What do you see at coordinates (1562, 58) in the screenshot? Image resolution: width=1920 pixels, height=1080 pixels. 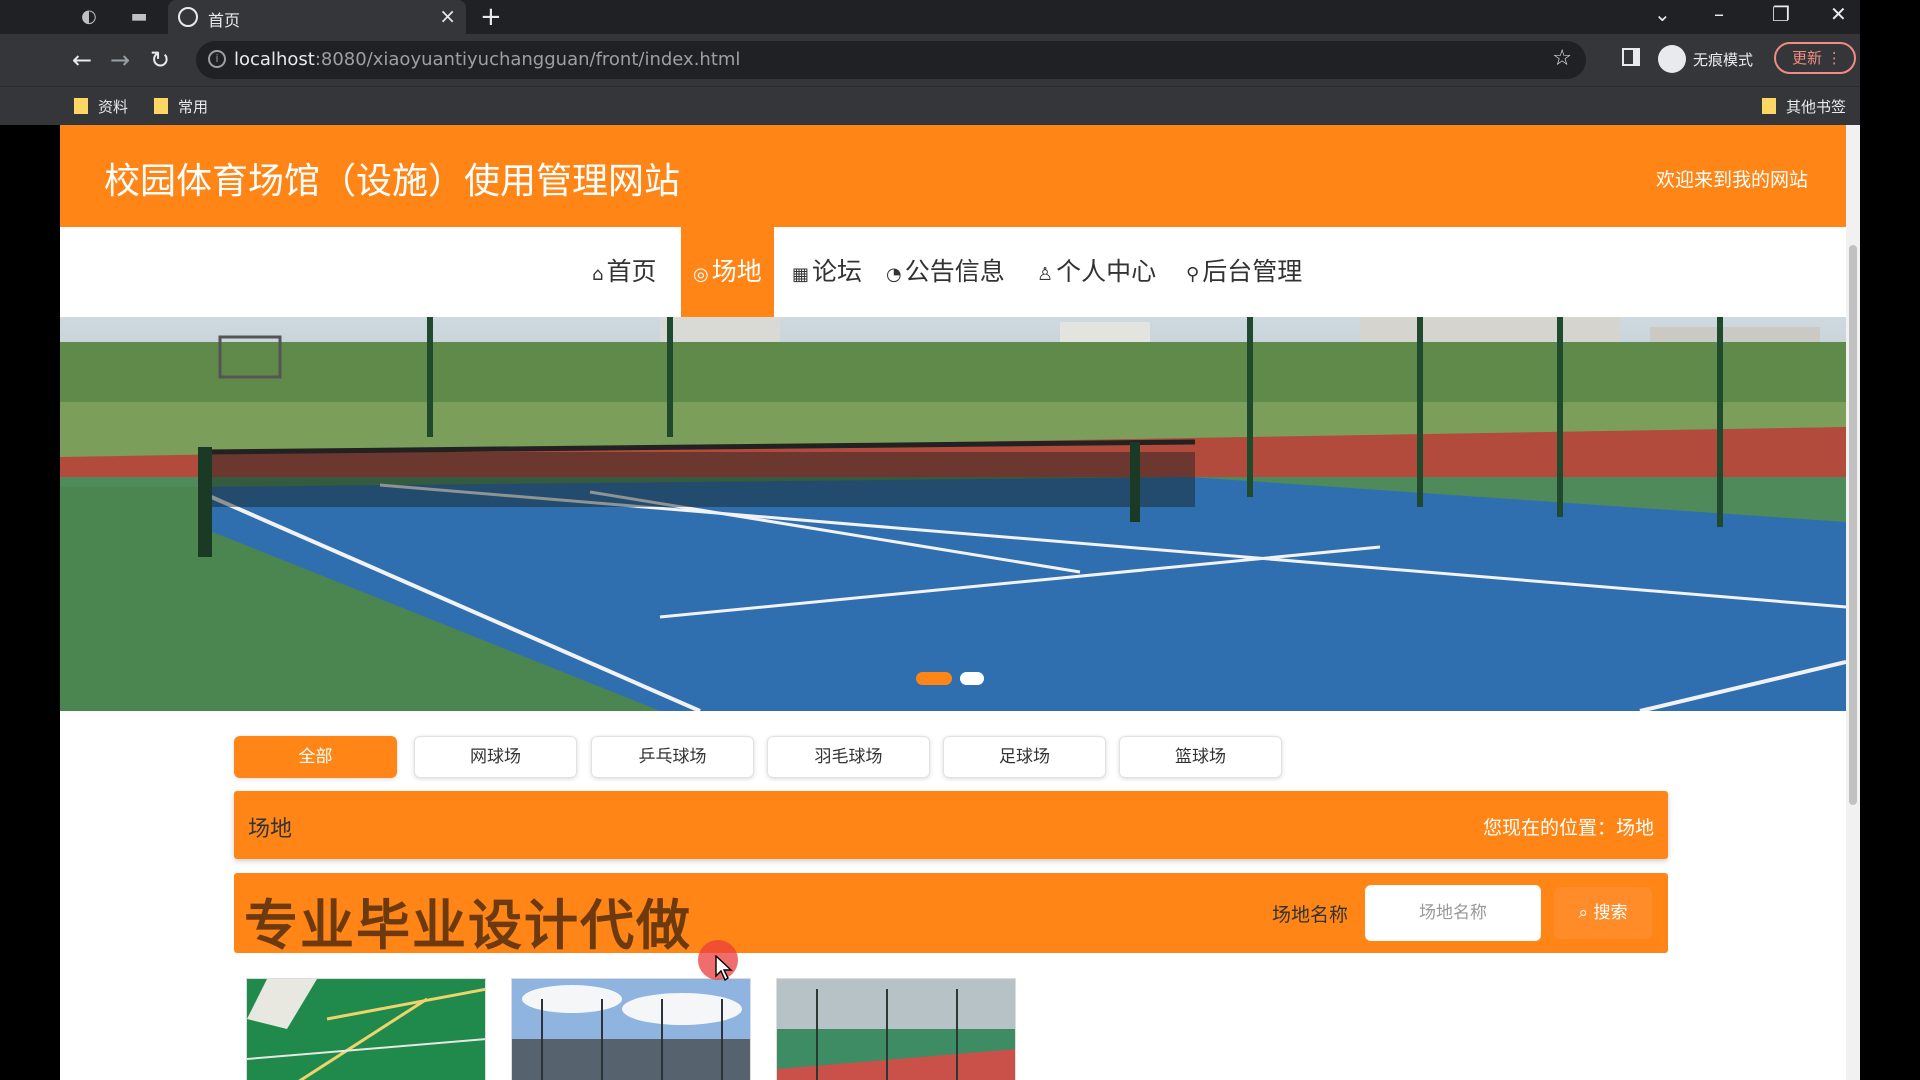 I see `bookmark-star-icon: ☆` at bounding box center [1562, 58].